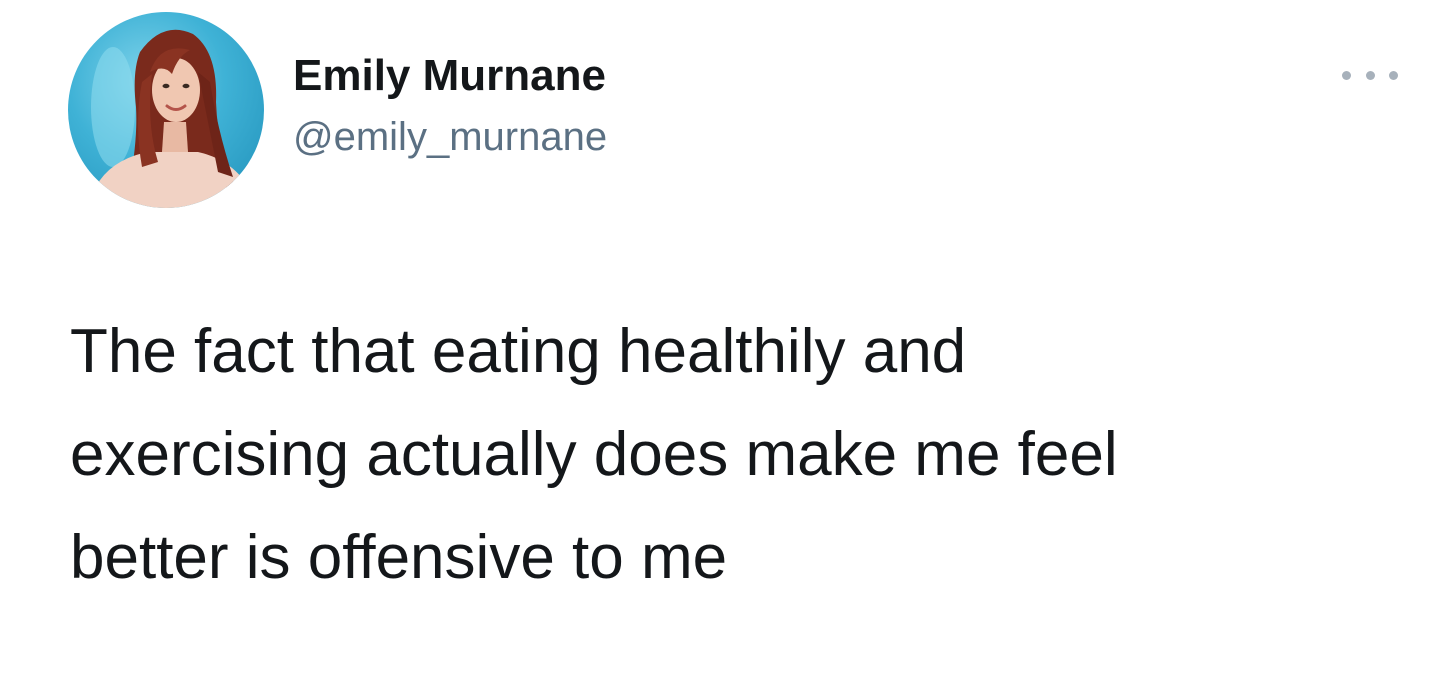 The image size is (1456, 685). What do you see at coordinates (450, 137) in the screenshot?
I see `user-handle: @emily_murnane` at bounding box center [450, 137].